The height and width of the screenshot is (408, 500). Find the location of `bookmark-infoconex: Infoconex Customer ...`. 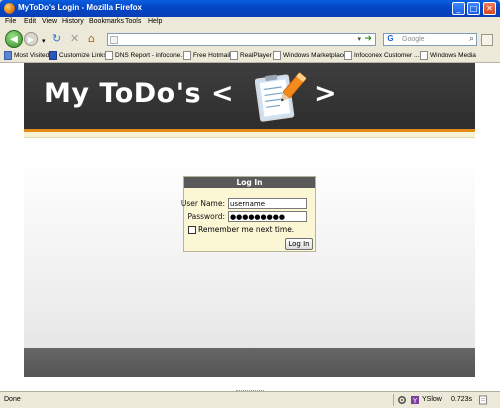

bookmark-infoconex: Infoconex Customer ... is located at coordinates (381, 55).